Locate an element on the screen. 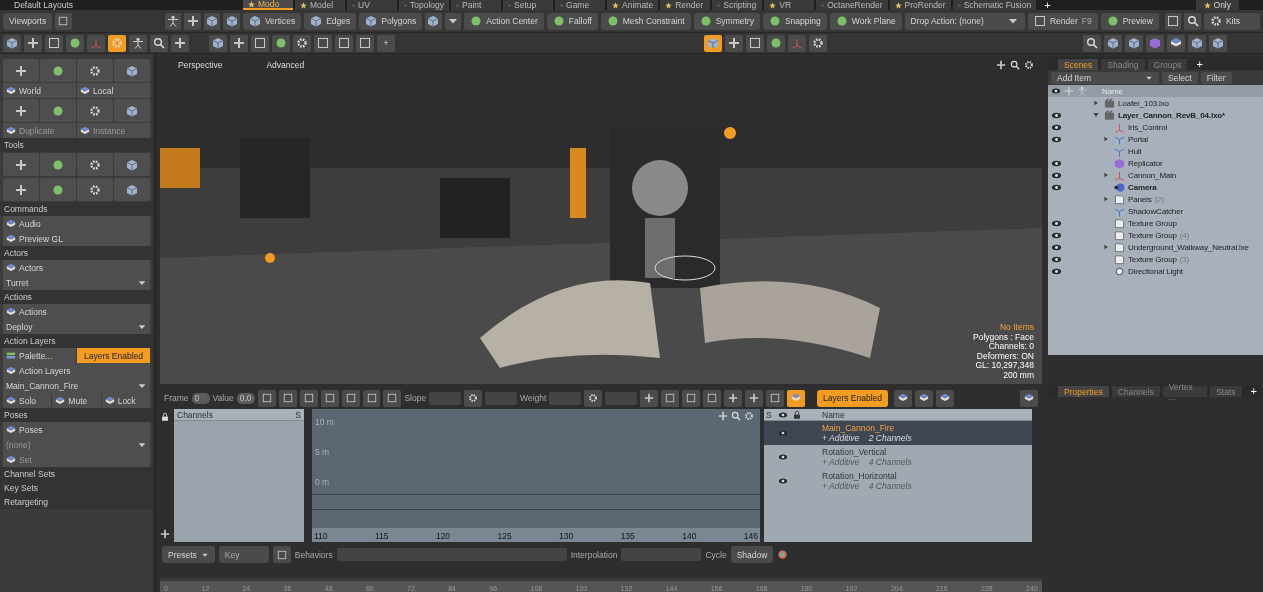 The height and width of the screenshot is (592, 1263). panel-button: Actors is located at coordinates (76, 267).